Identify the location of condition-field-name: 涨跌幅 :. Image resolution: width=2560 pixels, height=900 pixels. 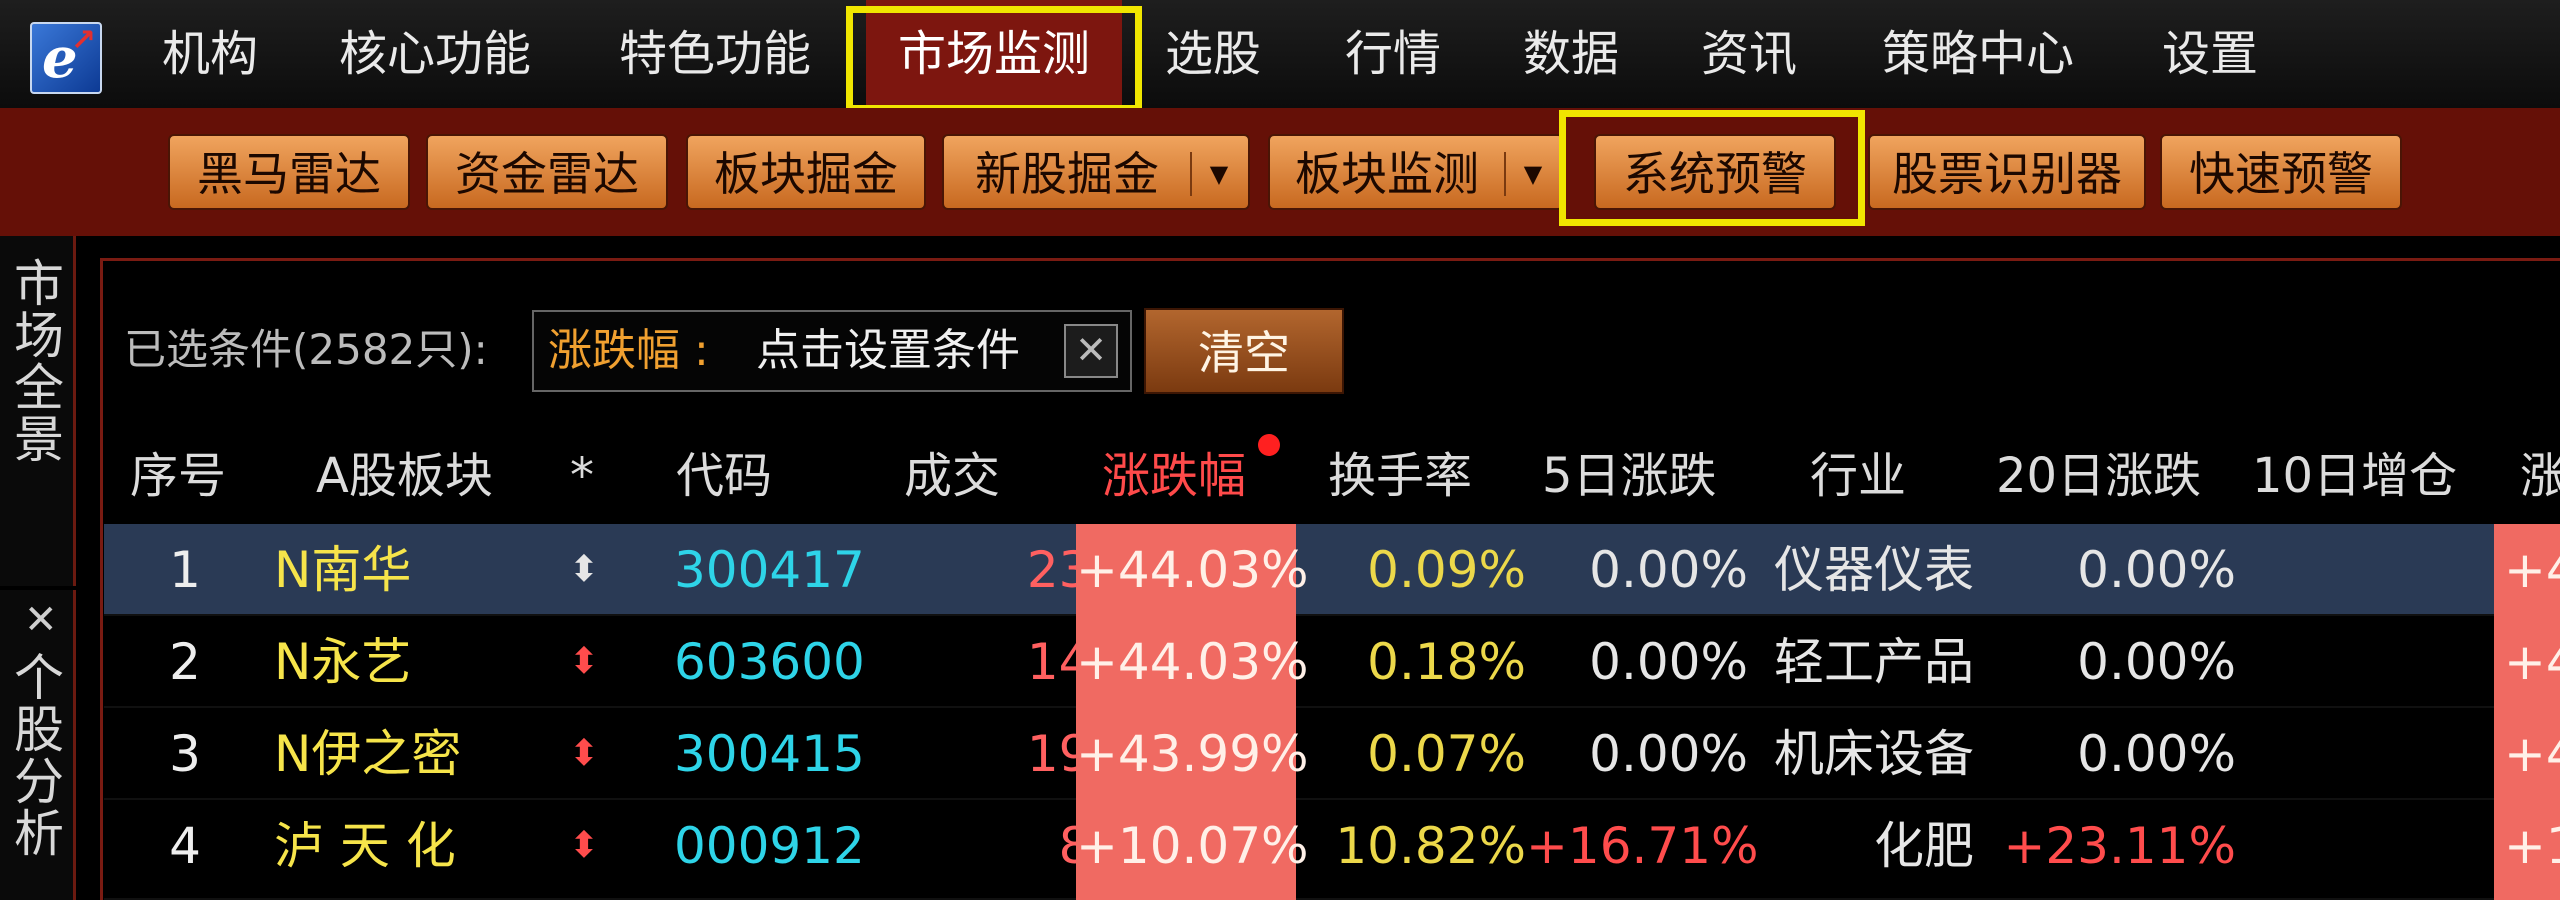
(628, 351).